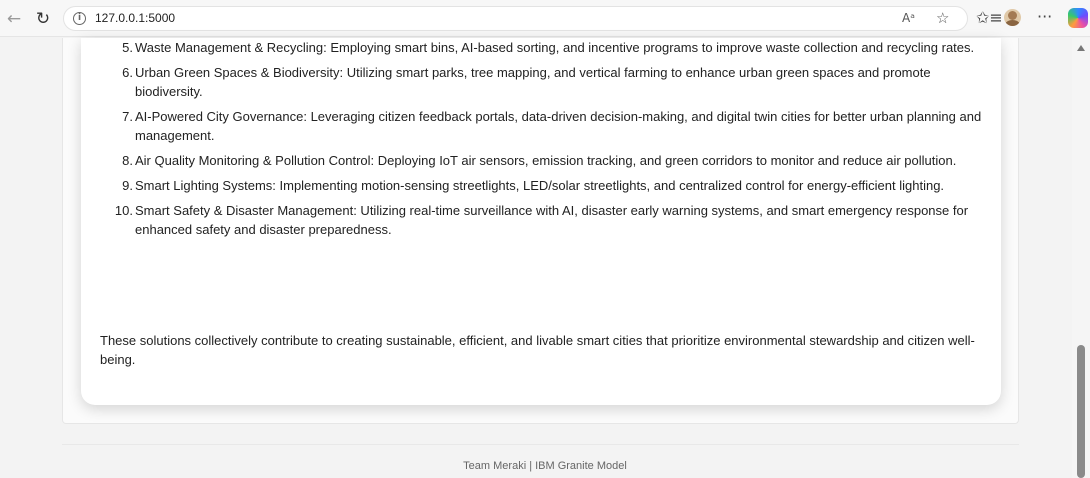 The width and height of the screenshot is (1090, 478). What do you see at coordinates (1044, 16) in the screenshot?
I see `more-options-icon: ···` at bounding box center [1044, 16].